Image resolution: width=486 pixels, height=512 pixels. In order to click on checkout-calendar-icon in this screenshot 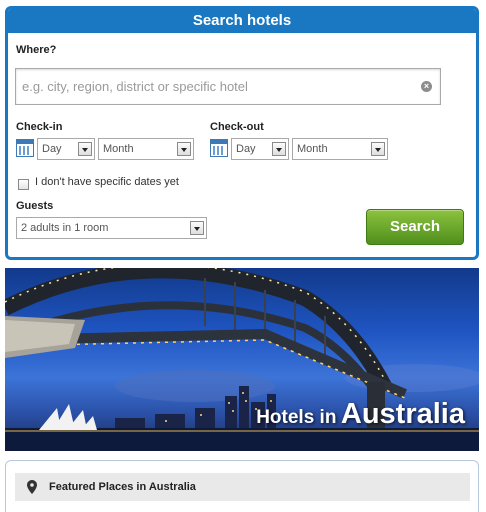, I will do `click(219, 148)`.